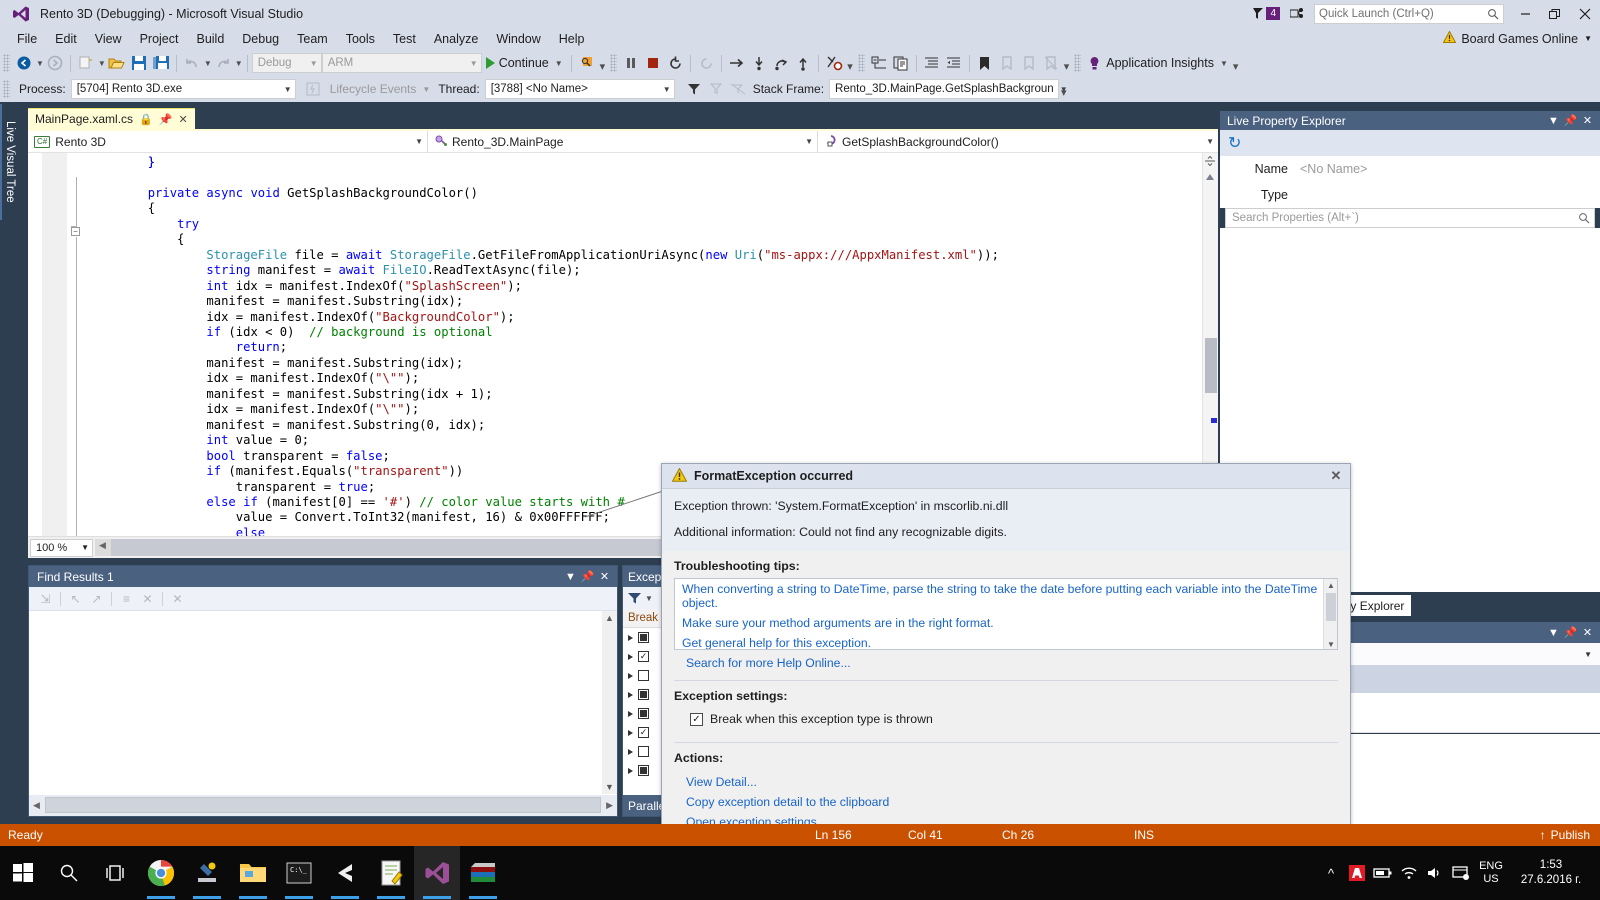 Image resolution: width=1600 pixels, height=900 pixels. What do you see at coordinates (1409, 13) in the screenshot?
I see `quick-launch-input: Quick Launch (Ctrl+Q)` at bounding box center [1409, 13].